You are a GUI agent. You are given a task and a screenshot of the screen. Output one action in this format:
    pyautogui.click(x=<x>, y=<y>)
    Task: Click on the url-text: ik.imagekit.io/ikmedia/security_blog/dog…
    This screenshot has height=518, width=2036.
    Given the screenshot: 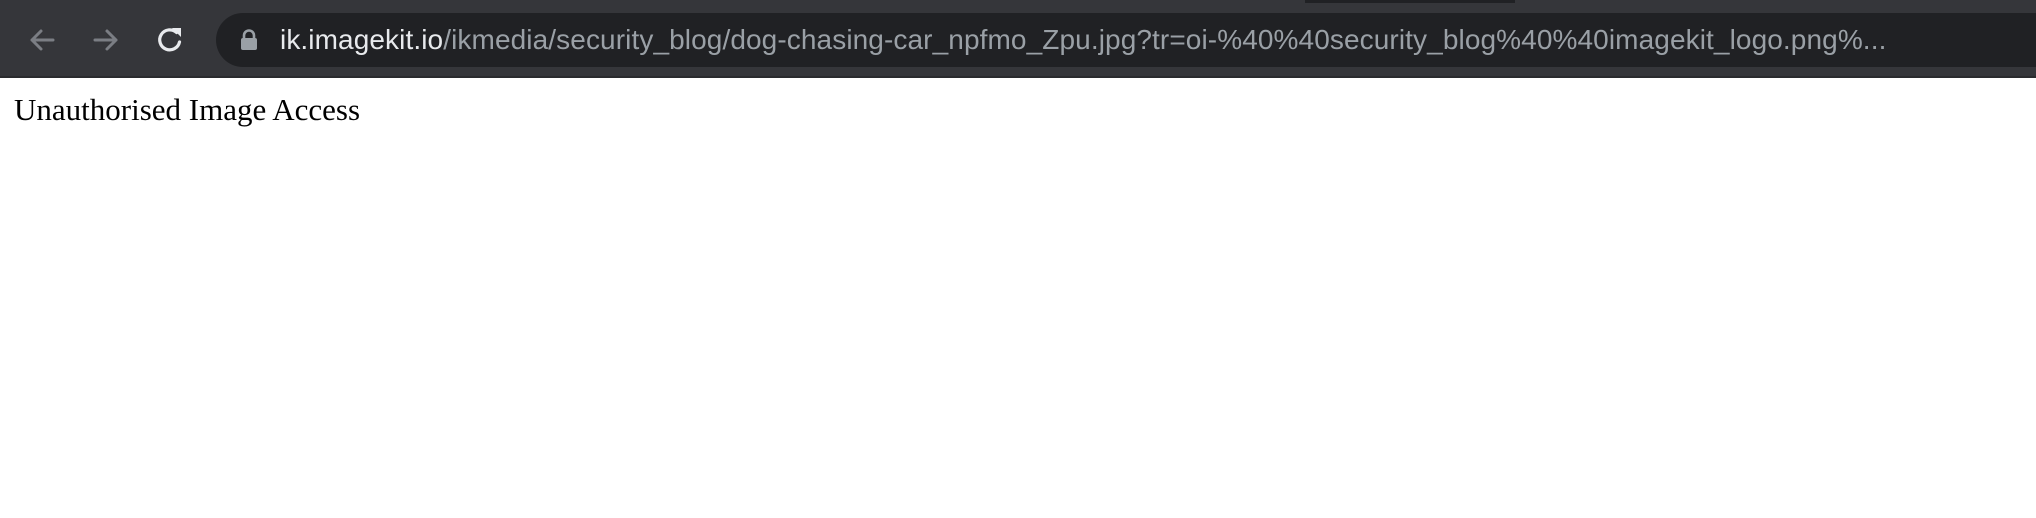 What is the action you would take?
    pyautogui.click(x=1083, y=40)
    